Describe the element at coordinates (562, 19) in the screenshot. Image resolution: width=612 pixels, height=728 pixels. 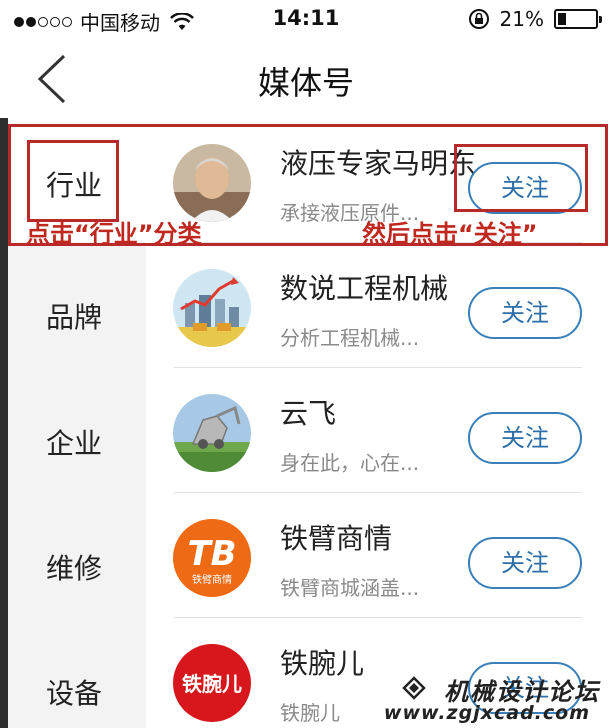
I see `battery-level` at that location.